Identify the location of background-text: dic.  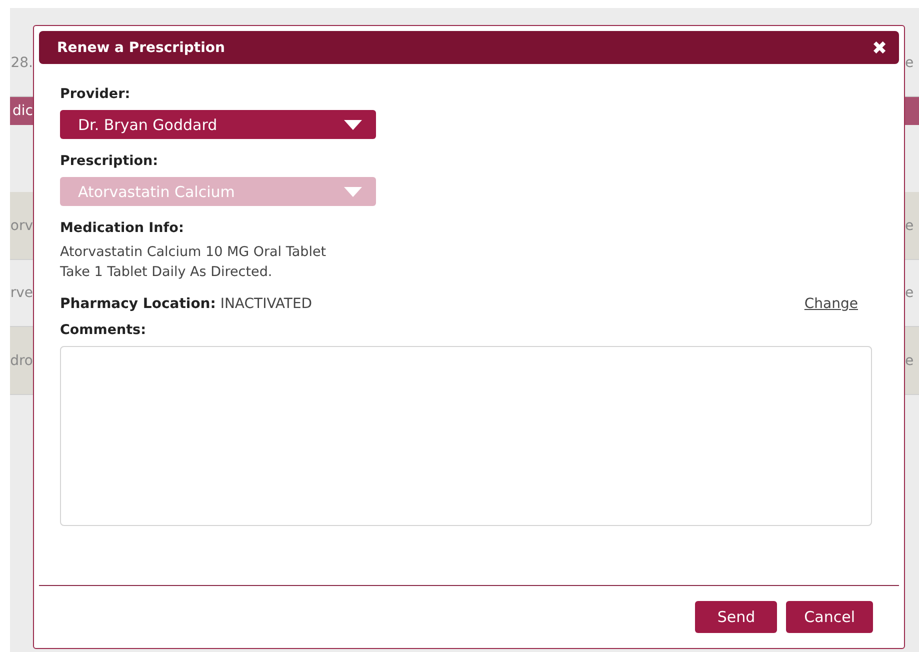
(22, 111).